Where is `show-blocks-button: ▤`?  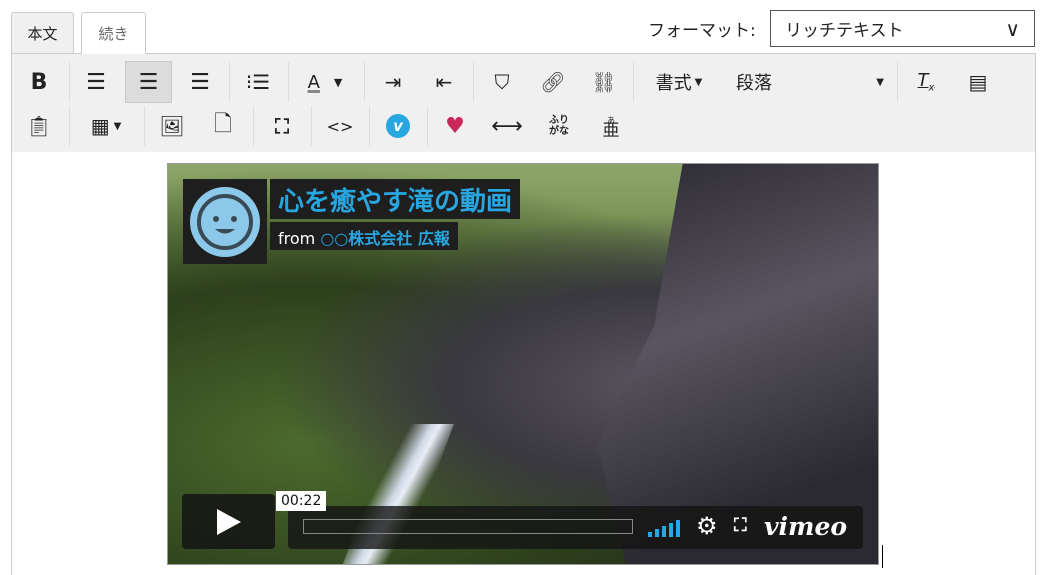
show-blocks-button: ▤ is located at coordinates (978, 82).